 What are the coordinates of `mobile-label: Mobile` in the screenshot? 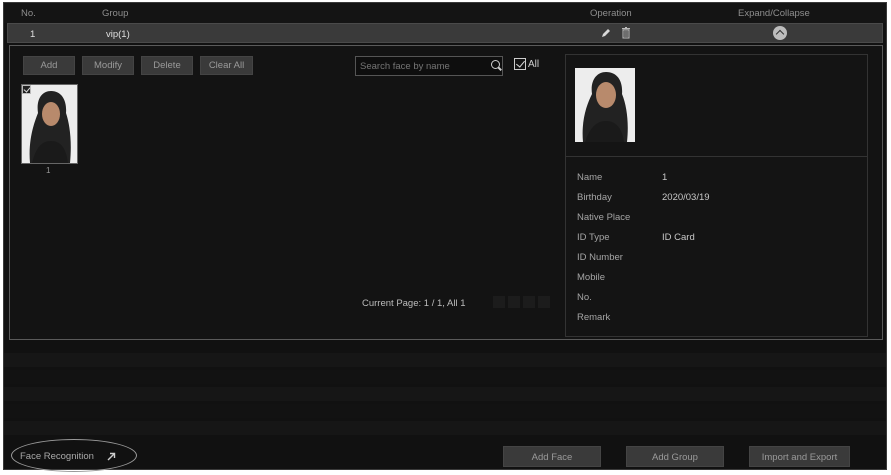 It's located at (591, 277).